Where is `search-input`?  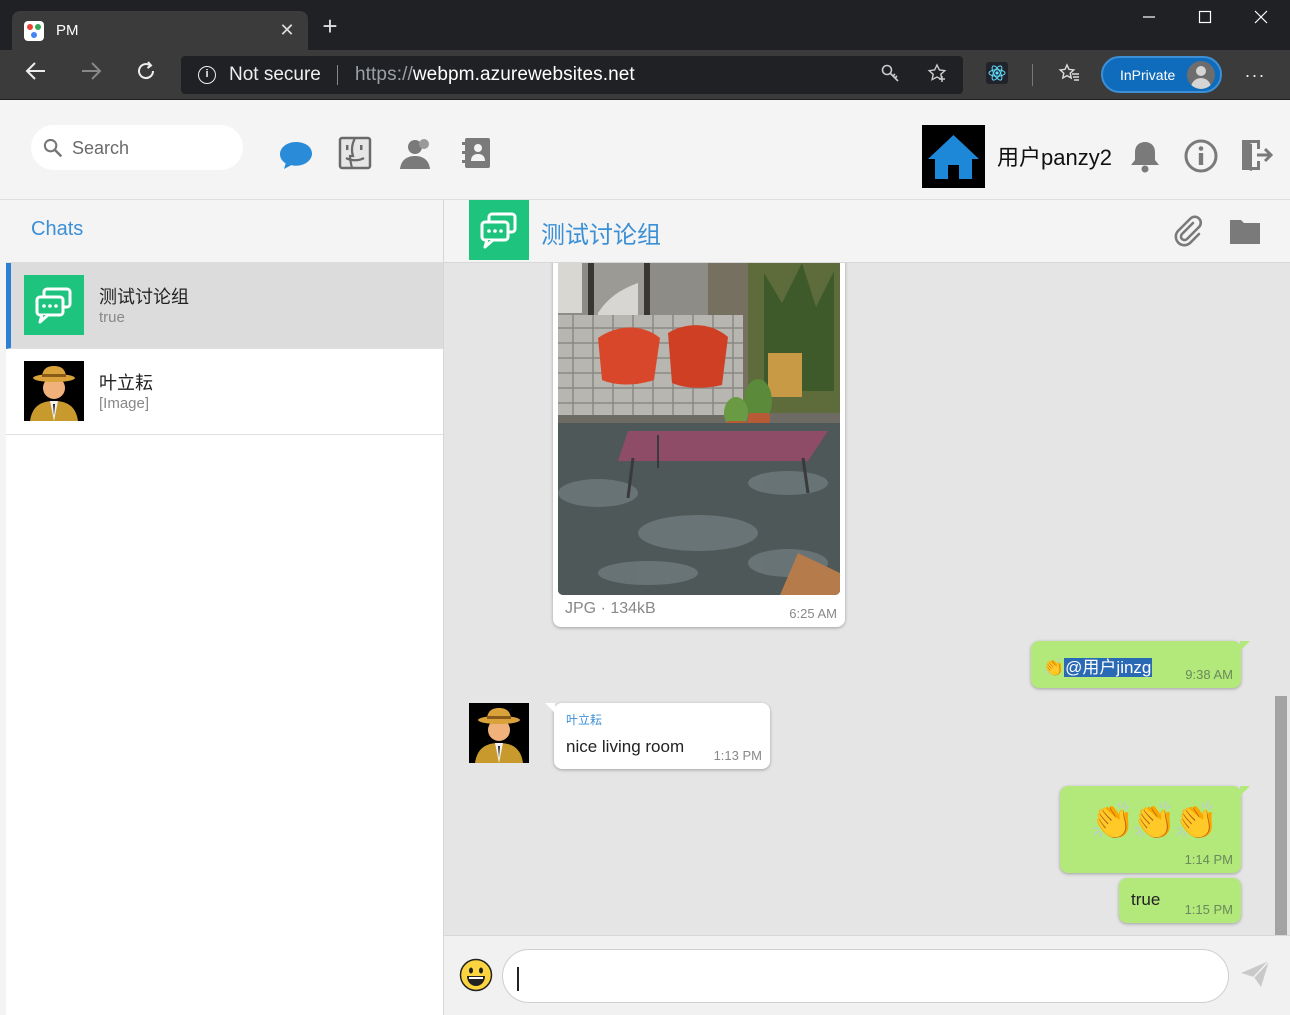 search-input is located at coordinates (152, 148).